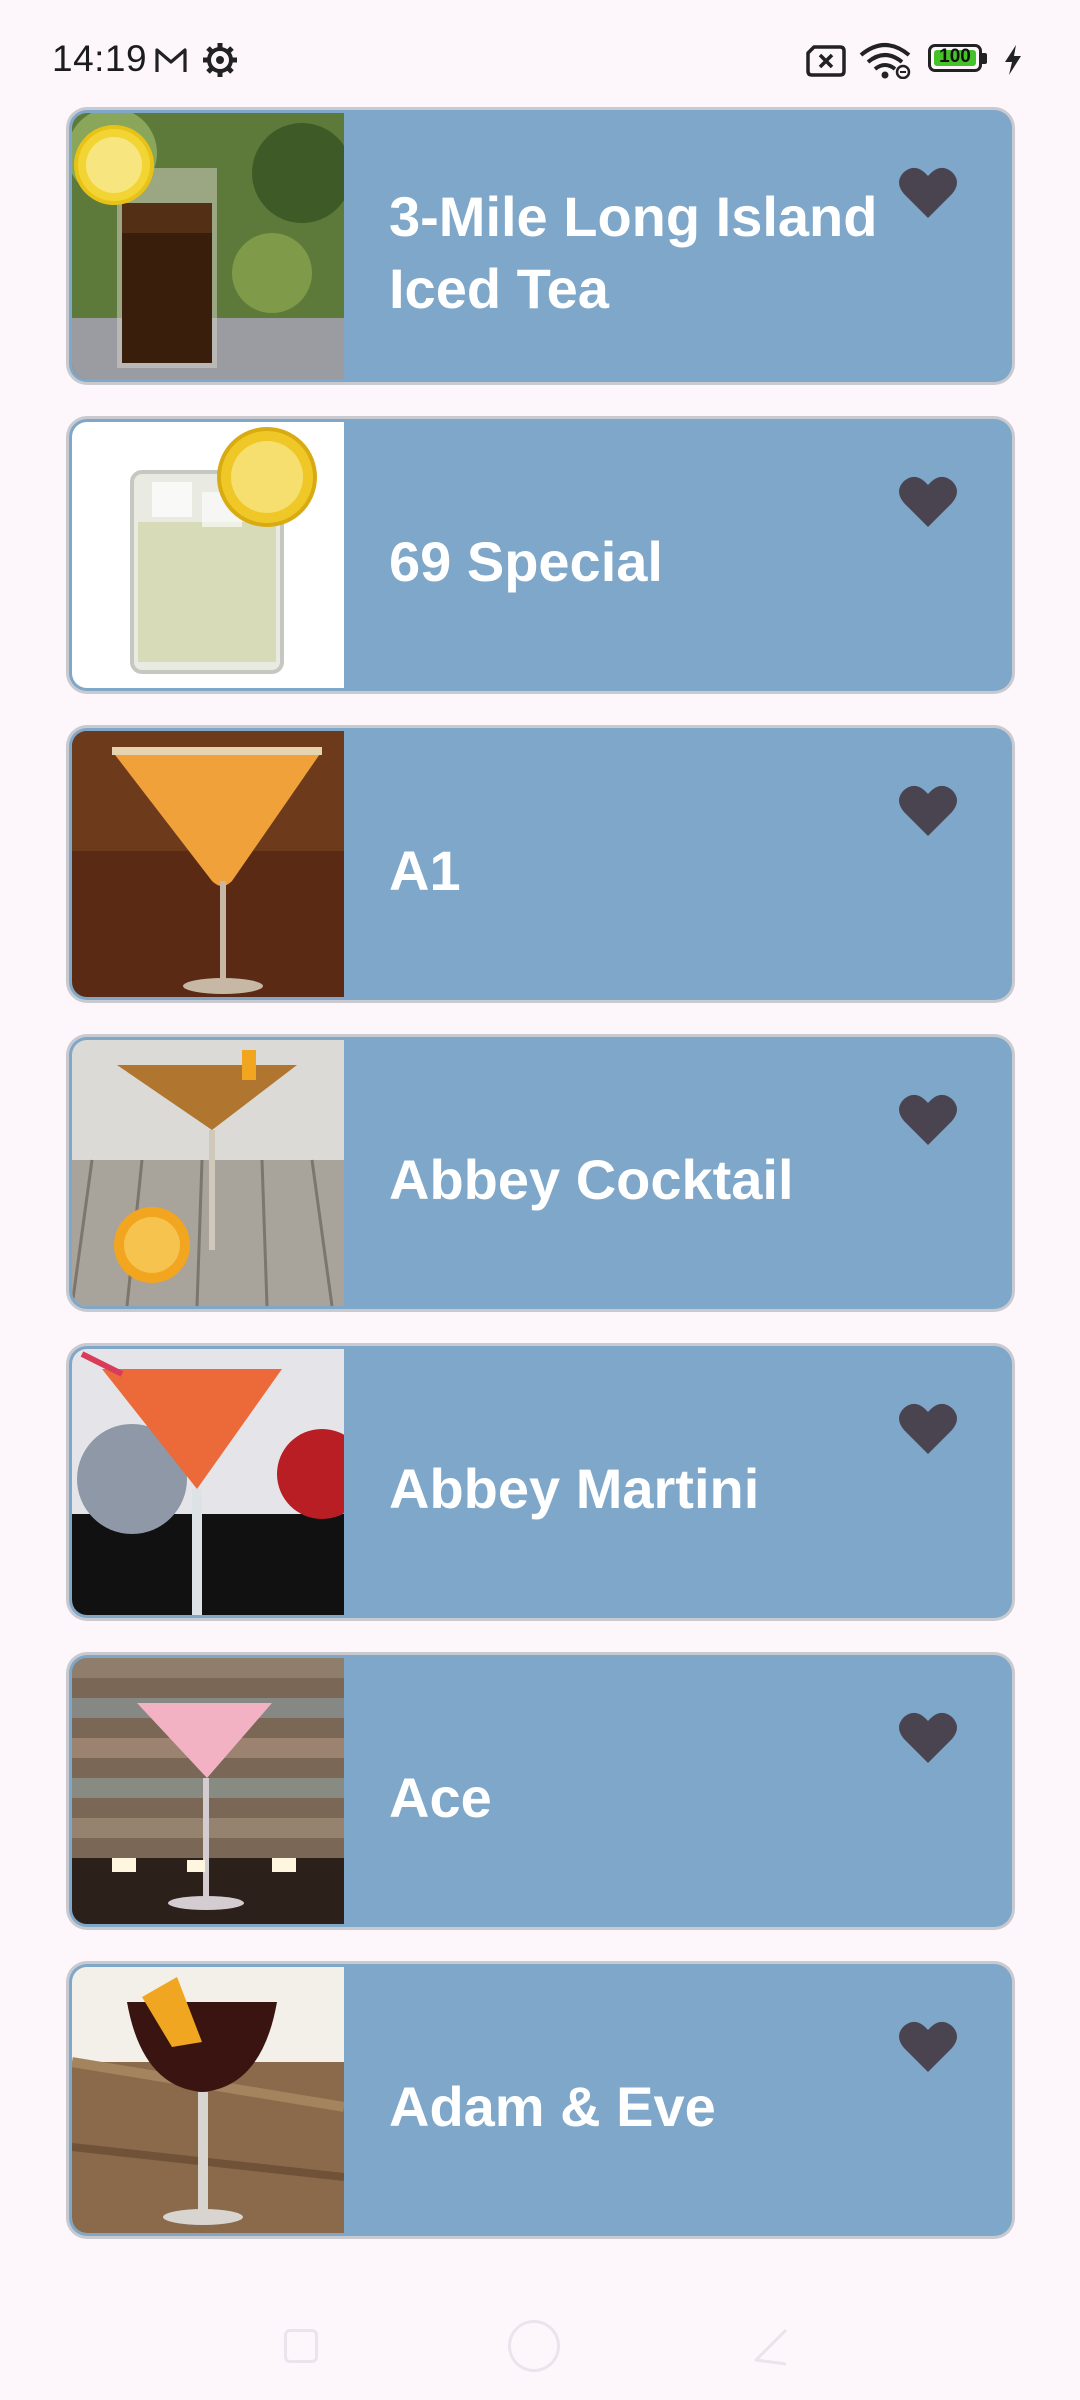 The height and width of the screenshot is (2400, 1080). I want to click on cocktail-card: Ace, so click(540, 1791).